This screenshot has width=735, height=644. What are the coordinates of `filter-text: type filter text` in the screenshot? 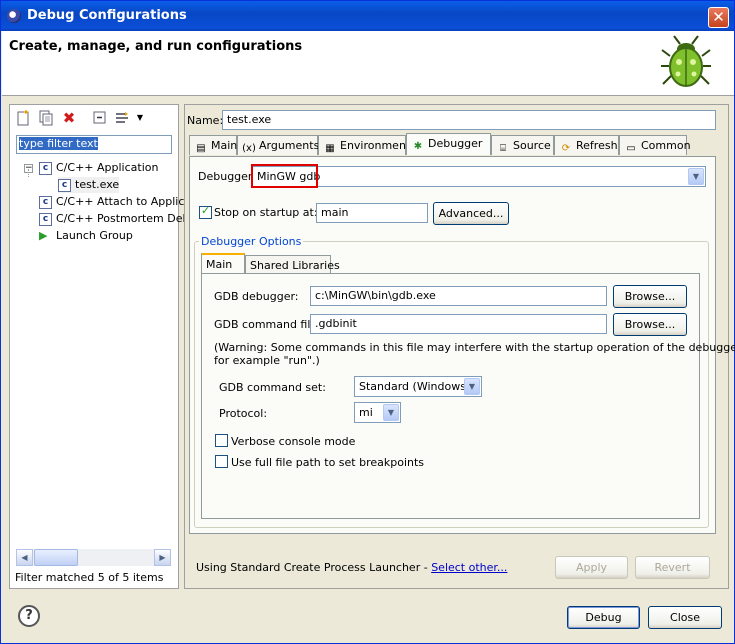 It's located at (58, 143).